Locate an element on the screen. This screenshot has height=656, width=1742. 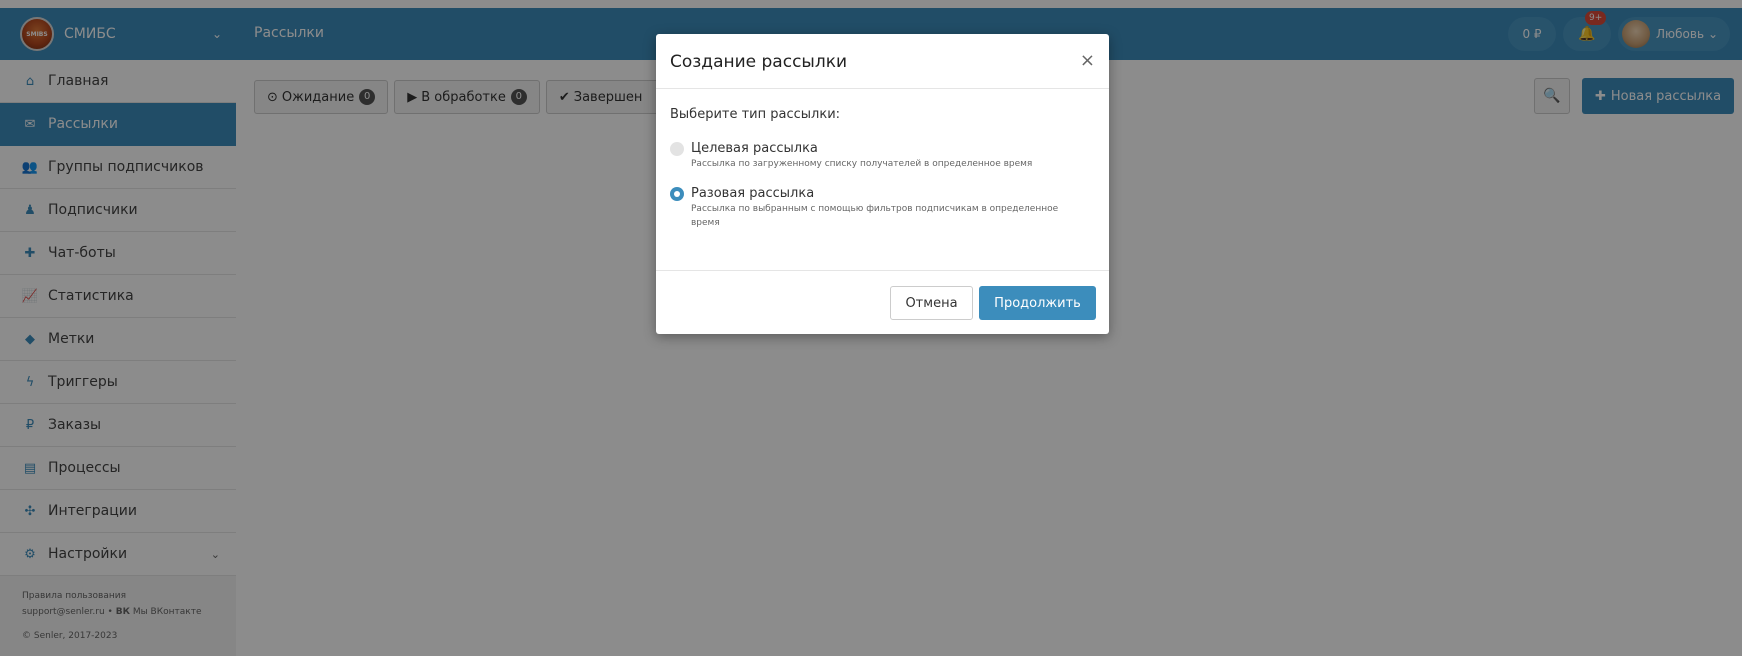
close-icon: × is located at coordinates (1087, 60).